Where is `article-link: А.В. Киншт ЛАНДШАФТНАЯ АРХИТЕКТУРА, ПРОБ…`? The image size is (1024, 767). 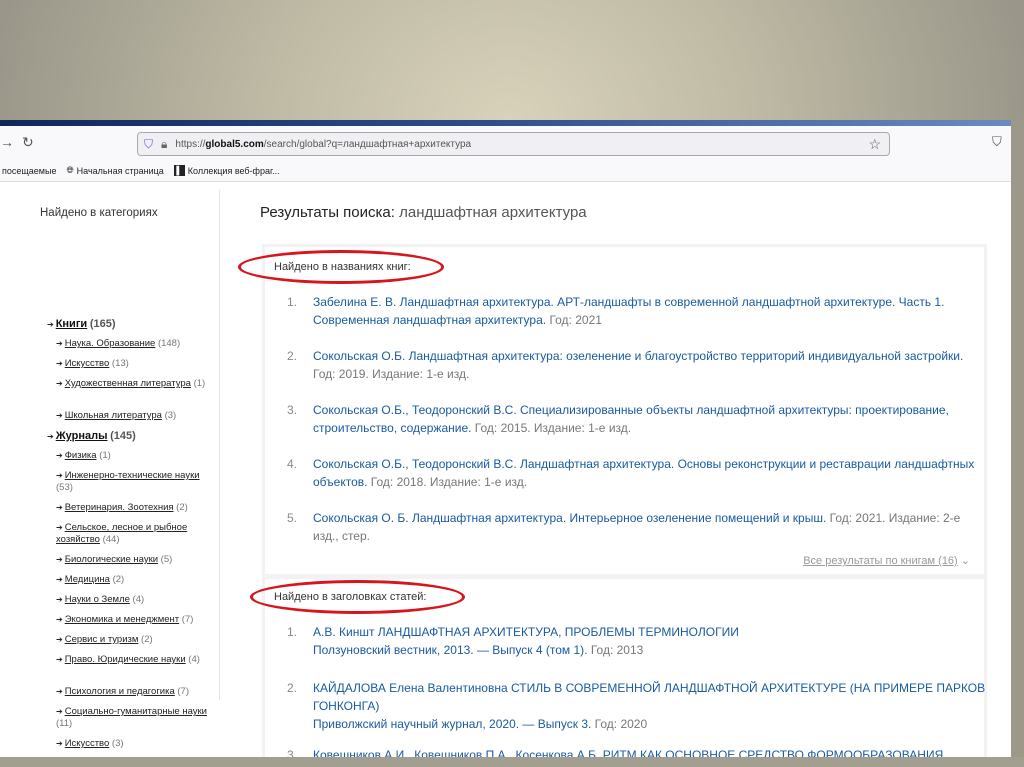 article-link: А.В. Киншт ЛАНДШАФТНАЯ АРХИТЕКТУРА, ПРОБ… is located at coordinates (526, 632).